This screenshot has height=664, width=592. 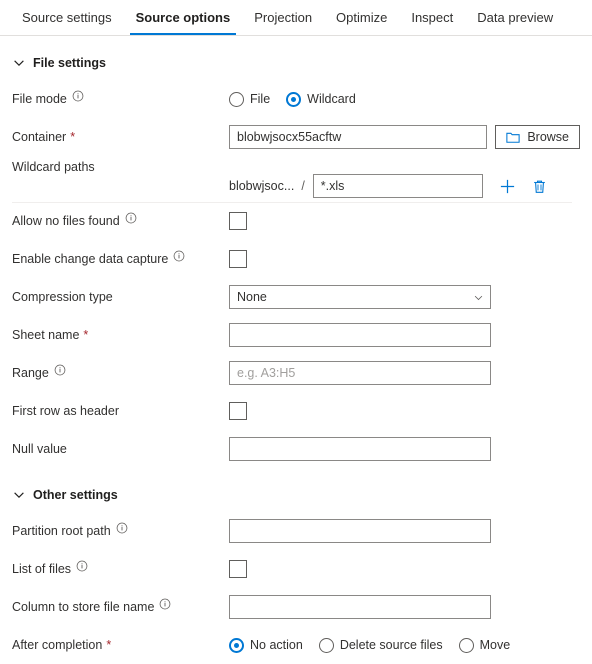 What do you see at coordinates (238, 259) in the screenshot?
I see `enable-change-data-capture-checkbox` at bounding box center [238, 259].